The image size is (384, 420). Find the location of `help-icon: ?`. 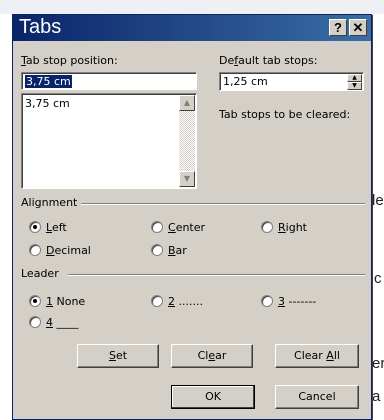

help-icon: ? is located at coordinates (338, 27).